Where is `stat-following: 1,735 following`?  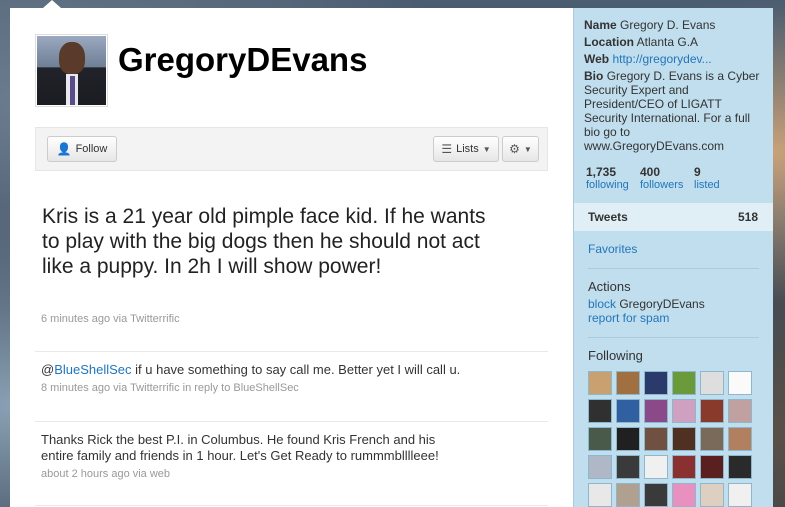
stat-following: 1,735 following is located at coordinates (613, 178).